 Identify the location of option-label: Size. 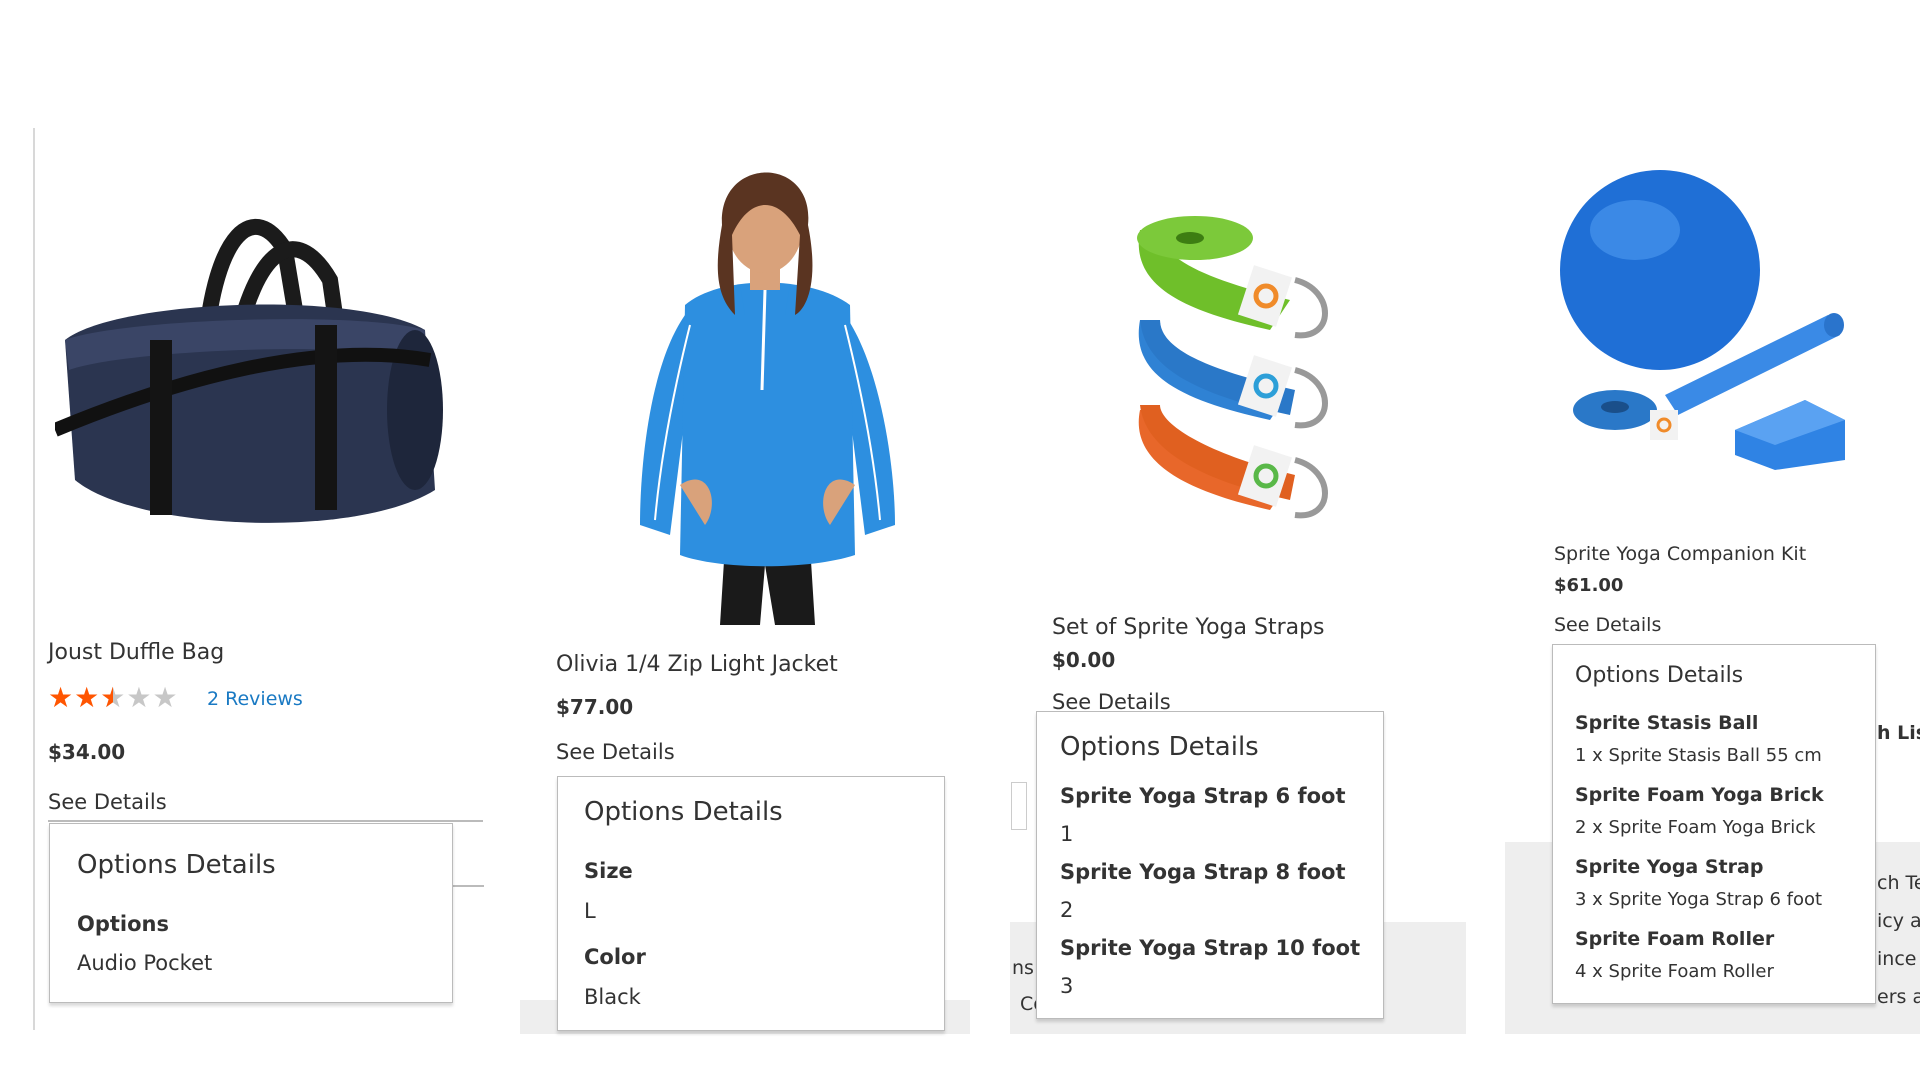
(608, 871).